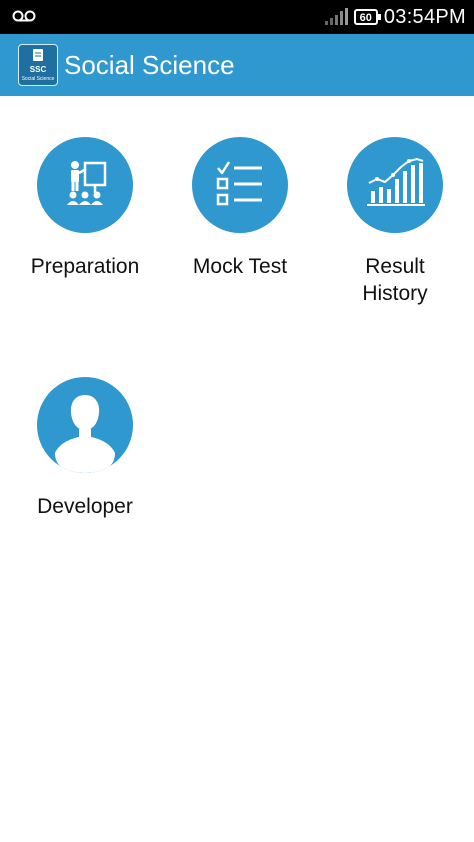 This screenshot has width=474, height=842. What do you see at coordinates (396, 181) in the screenshot?
I see `bar-chart-icon` at bounding box center [396, 181].